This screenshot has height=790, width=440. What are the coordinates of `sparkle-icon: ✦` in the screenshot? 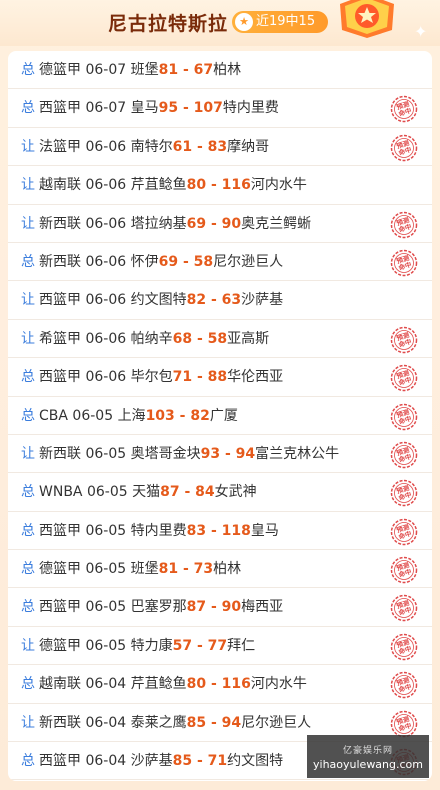 It's located at (421, 31).